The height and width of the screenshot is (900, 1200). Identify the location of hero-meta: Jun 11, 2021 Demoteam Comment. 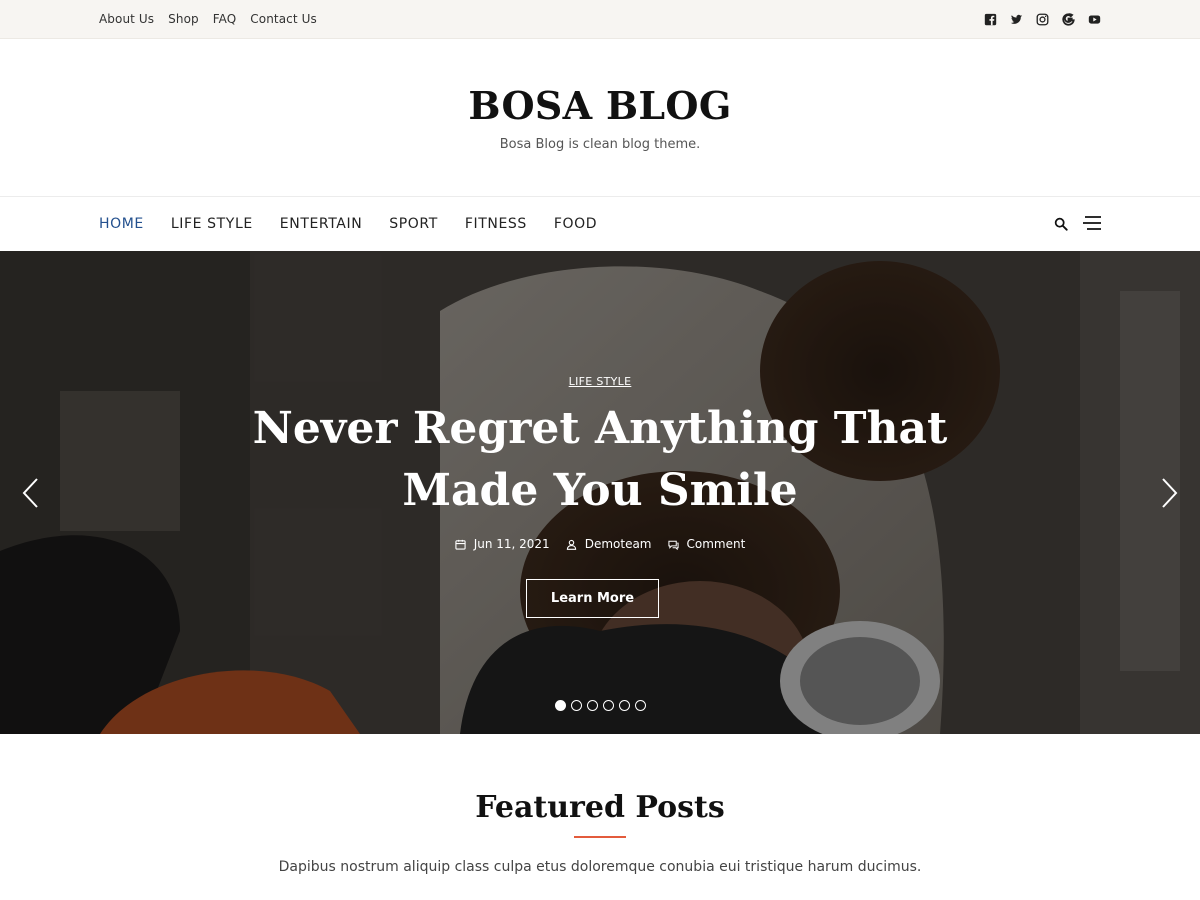
(600, 544).